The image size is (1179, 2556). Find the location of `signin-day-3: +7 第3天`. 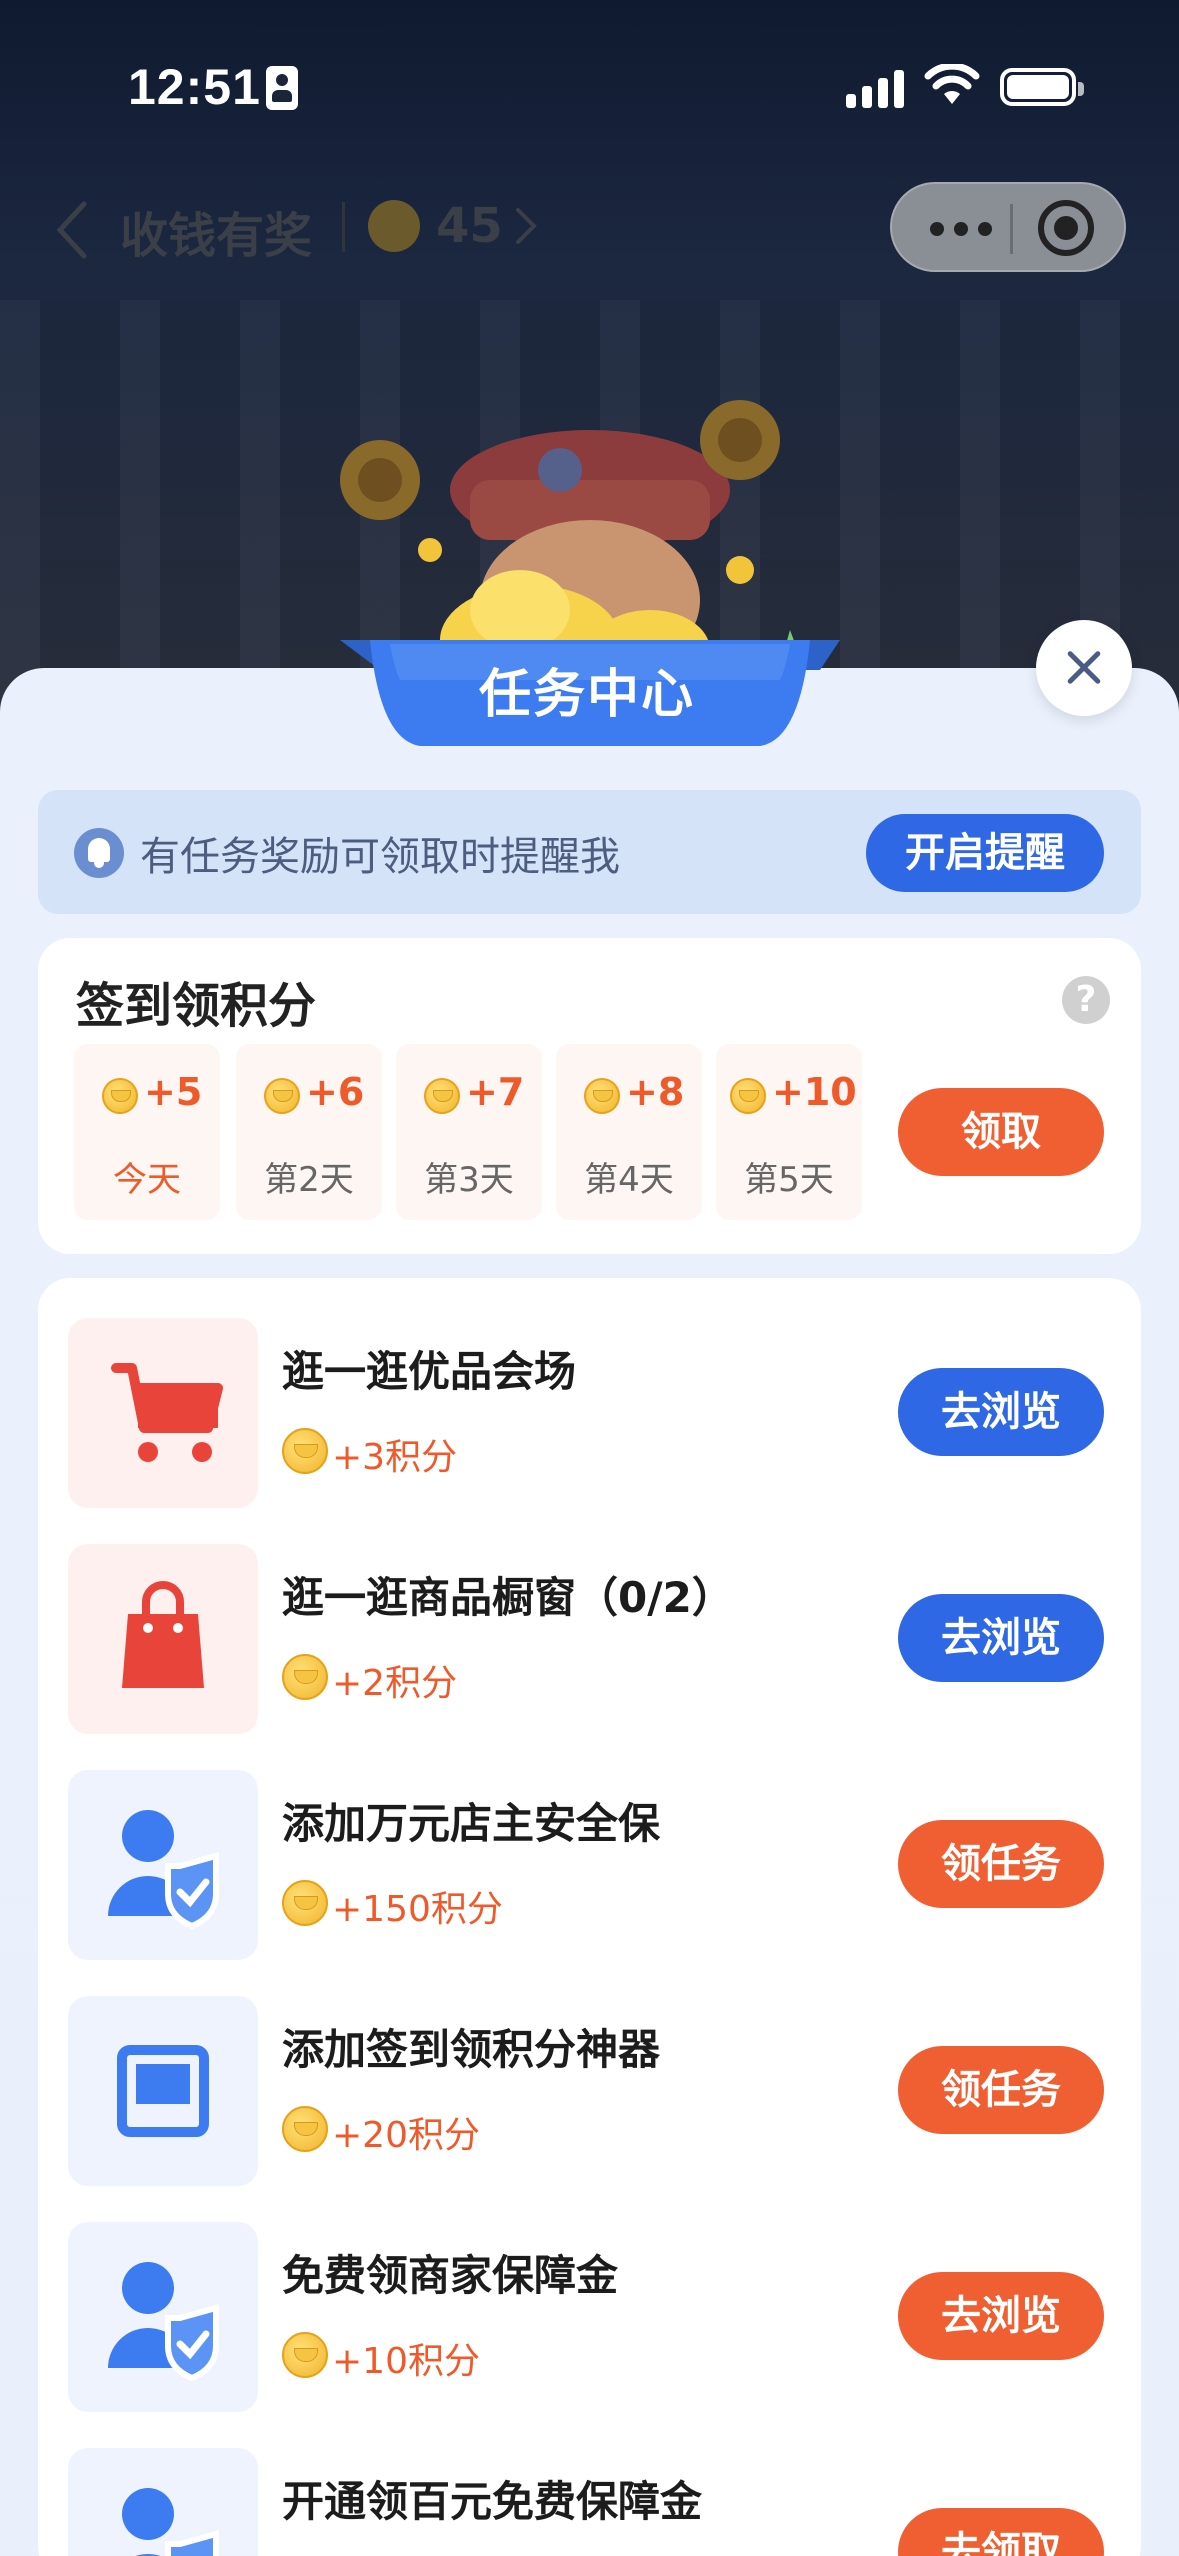

signin-day-3: +7 第3天 is located at coordinates (469, 1132).